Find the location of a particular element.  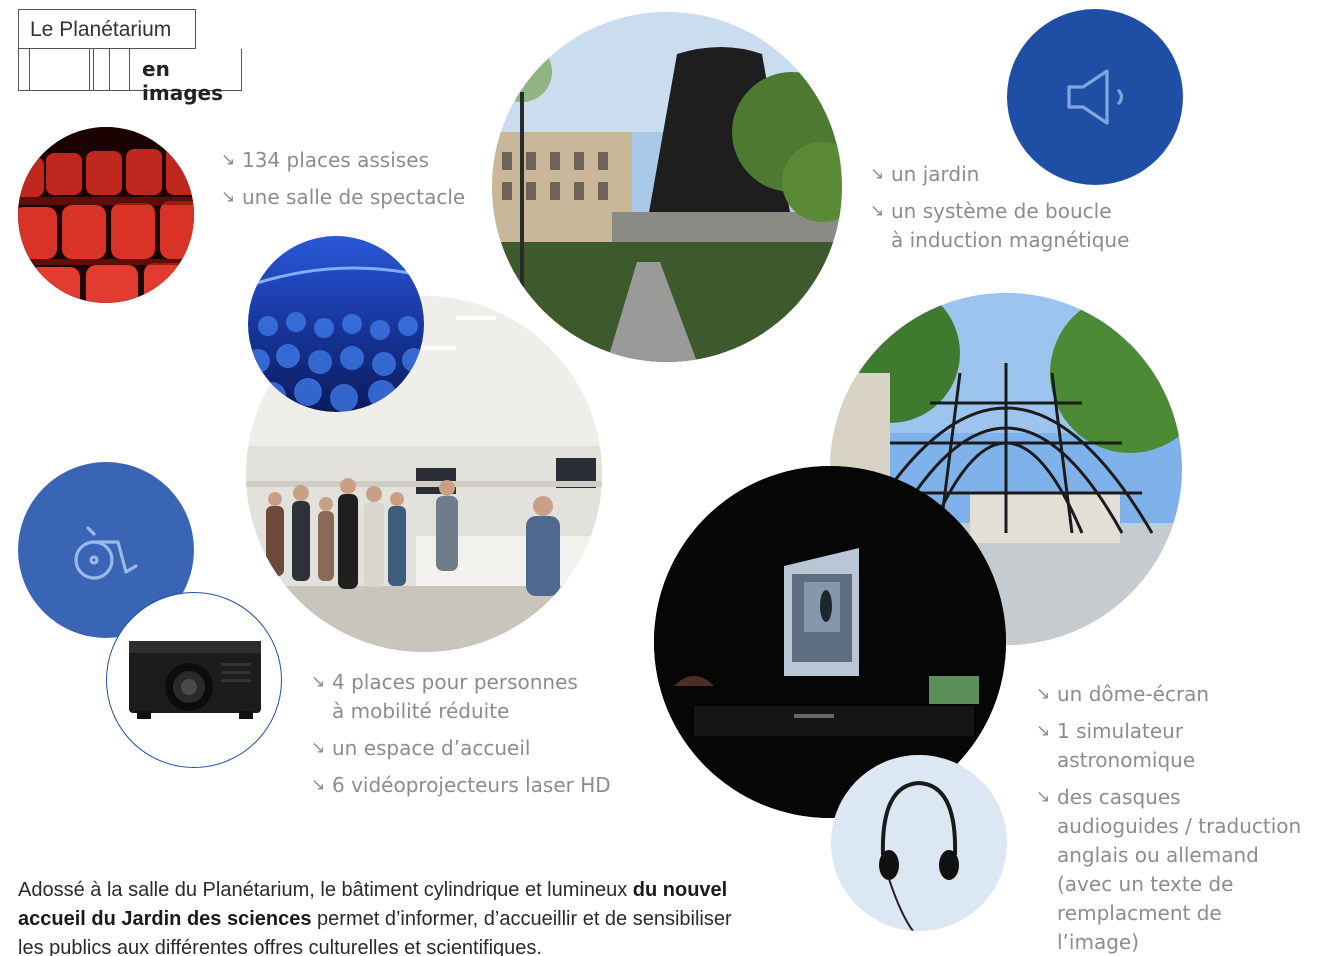

list-item: ↘ un espace d’accueil is located at coordinates (461, 748).